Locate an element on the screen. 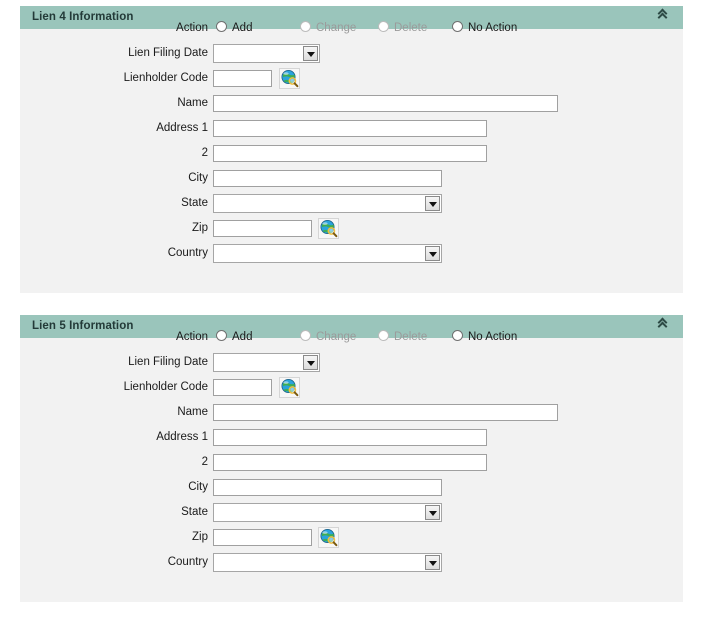  lien-5-country-row: Country is located at coordinates (351, 562).